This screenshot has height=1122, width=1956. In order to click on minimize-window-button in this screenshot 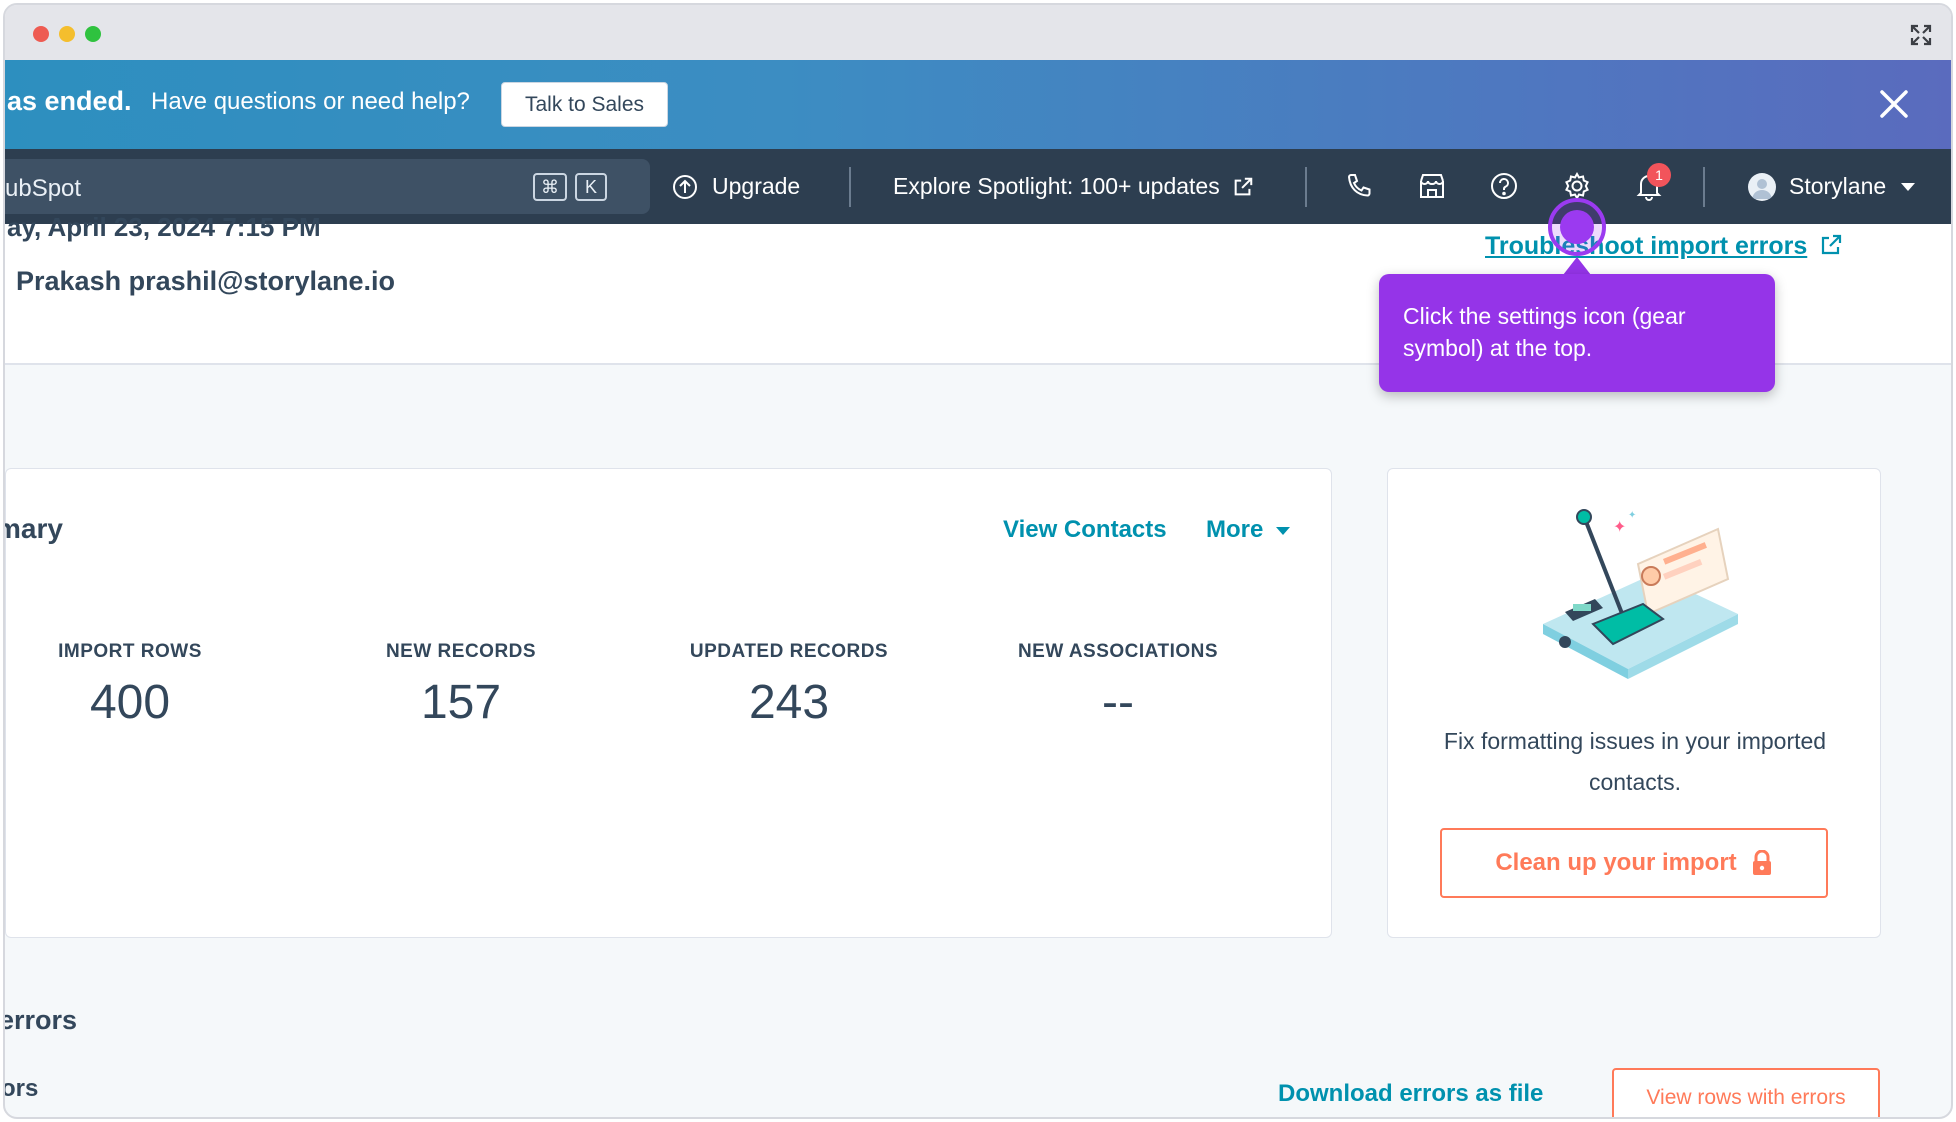, I will do `click(67, 34)`.